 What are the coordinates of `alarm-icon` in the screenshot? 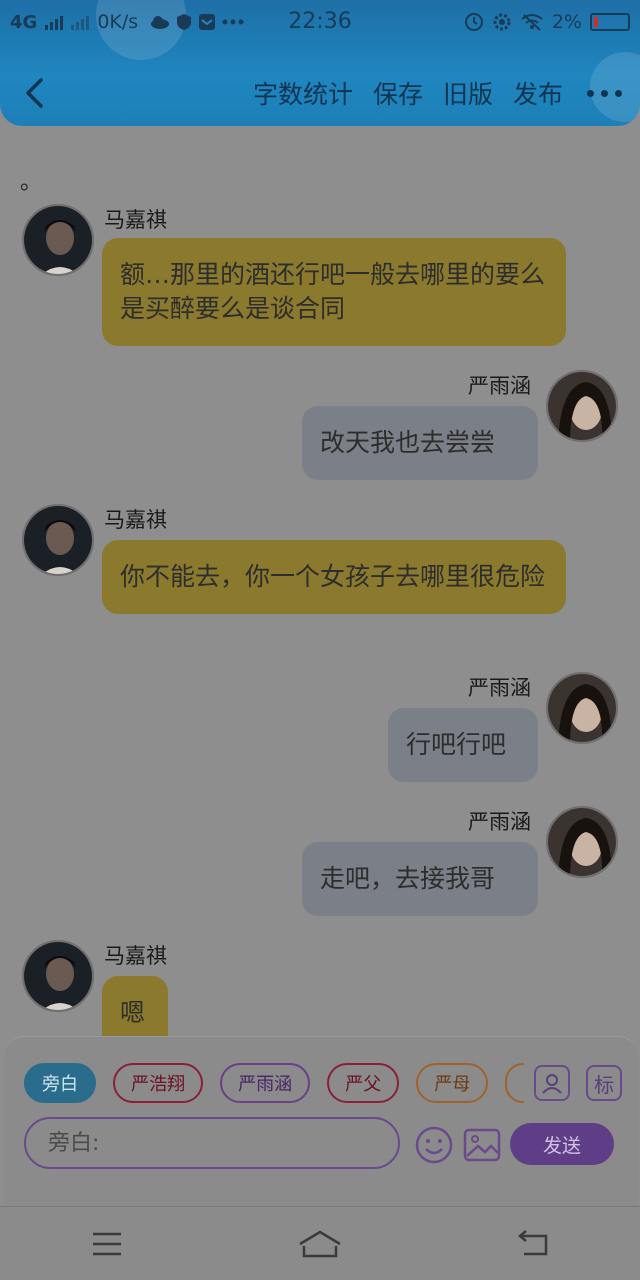 It's located at (473, 22).